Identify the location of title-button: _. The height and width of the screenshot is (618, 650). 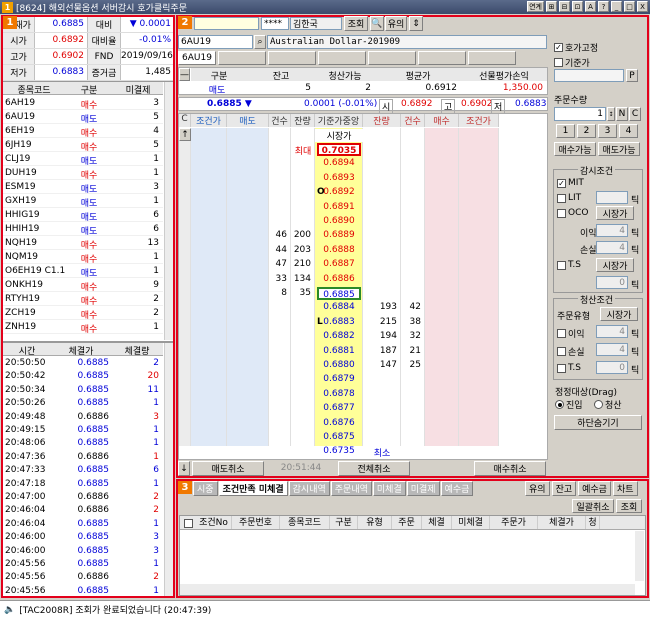
(616, 6).